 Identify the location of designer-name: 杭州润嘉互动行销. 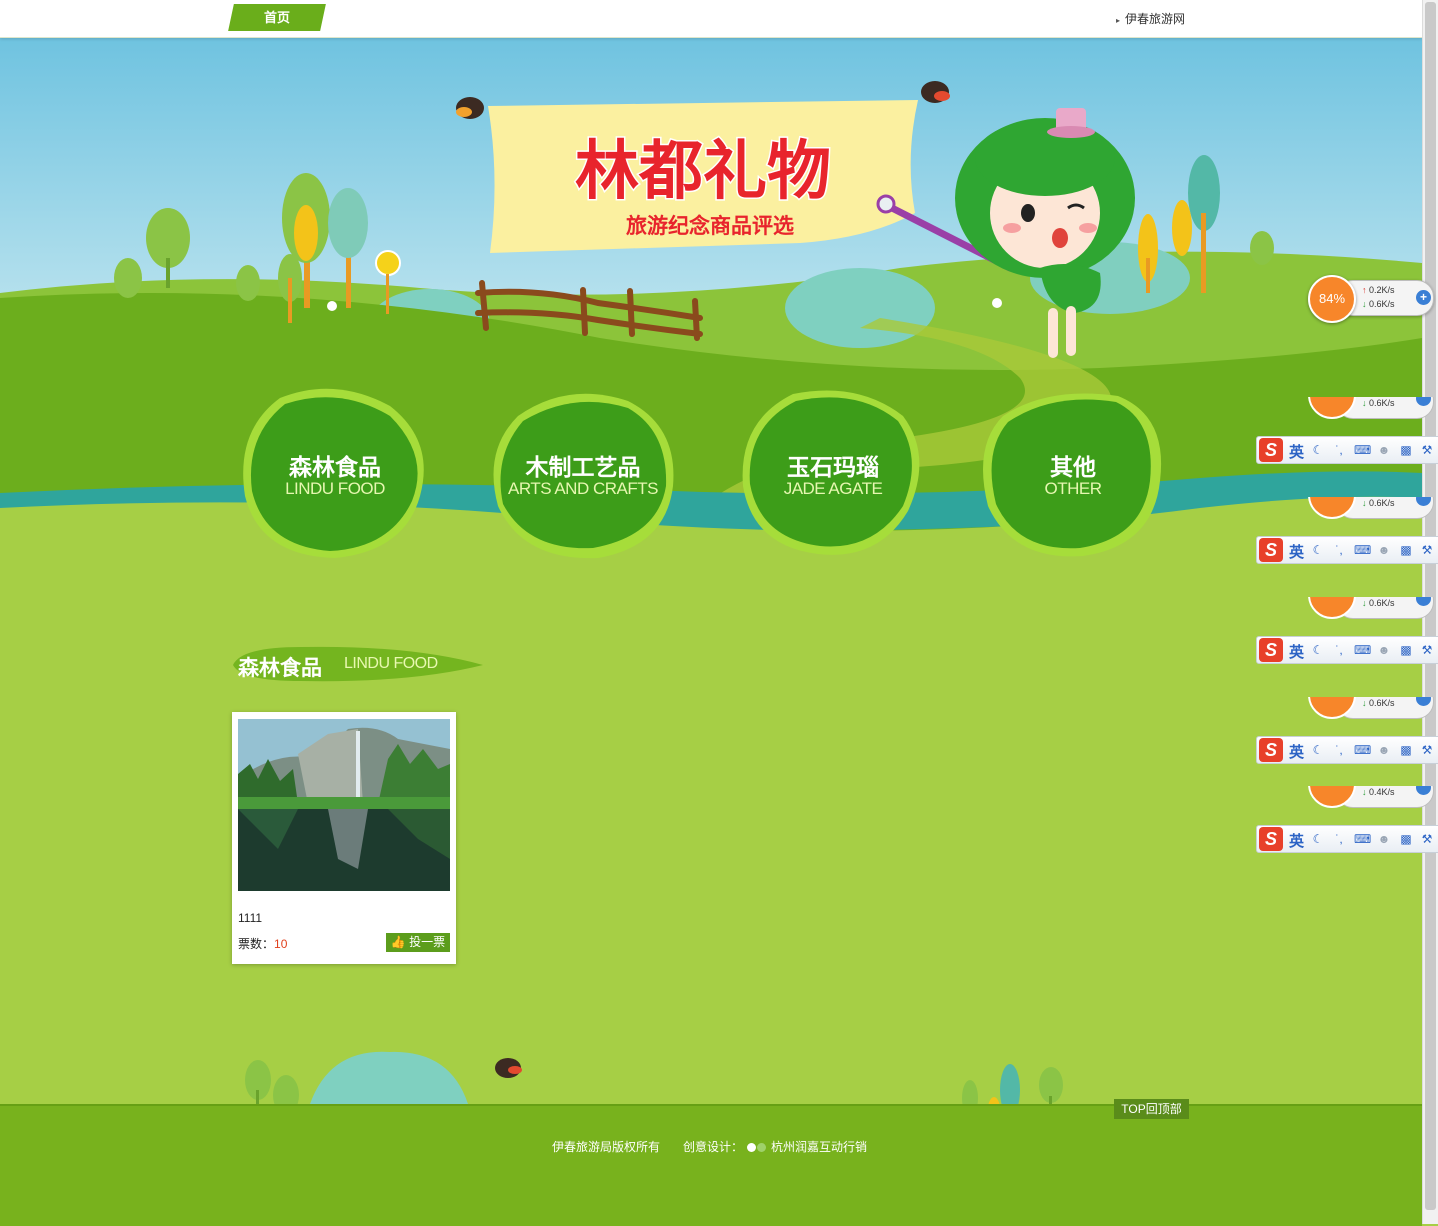
(819, 1147).